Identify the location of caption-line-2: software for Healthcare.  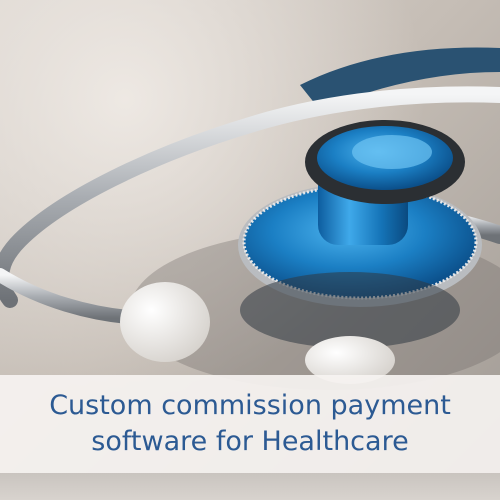
(250, 441).